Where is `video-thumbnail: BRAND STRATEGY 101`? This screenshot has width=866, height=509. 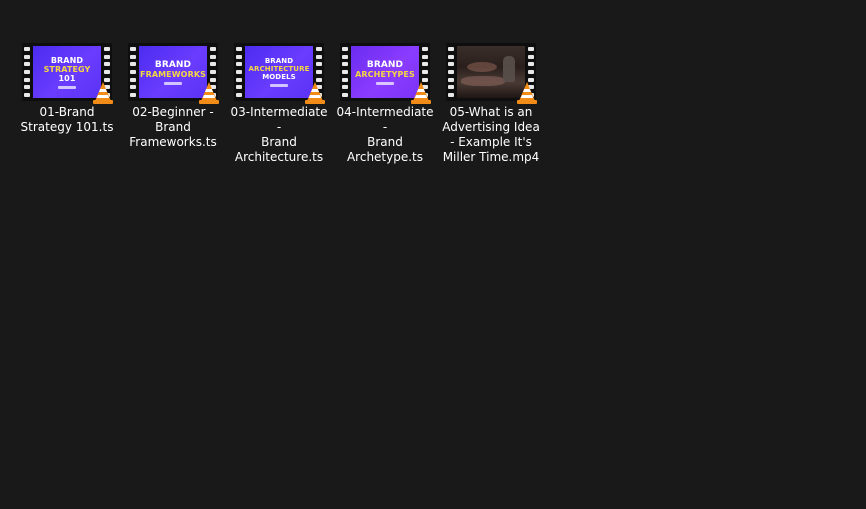 video-thumbnail: BRAND STRATEGY 101 is located at coordinates (67, 73).